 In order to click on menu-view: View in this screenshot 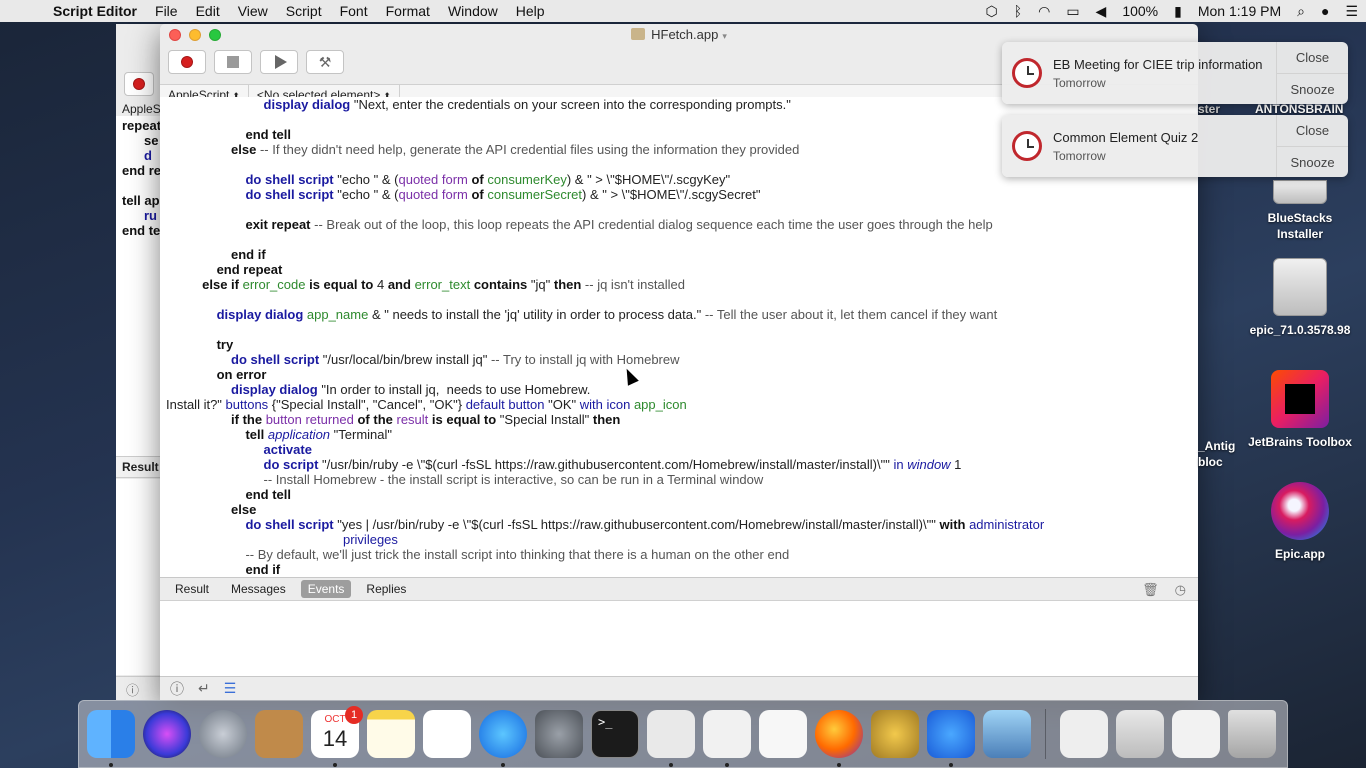, I will do `click(253, 11)`.